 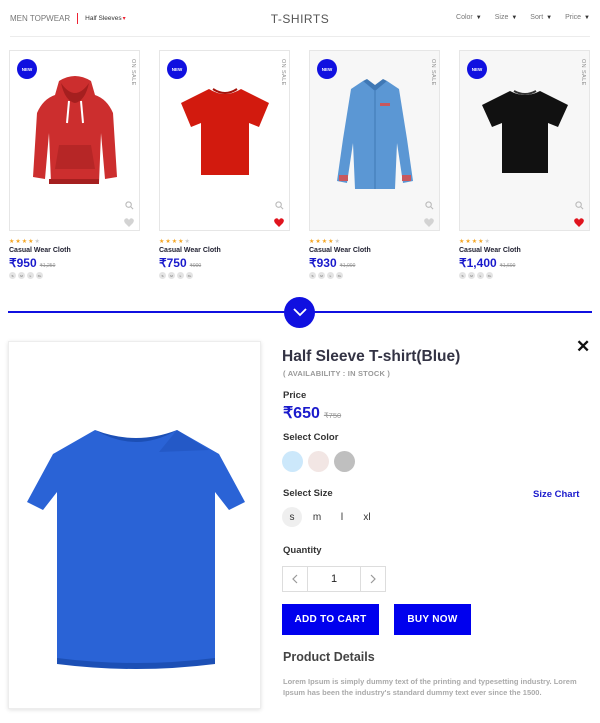 What do you see at coordinates (371, 356) in the screenshot?
I see `product-title: Half Sleeve T-shirt(Blue)` at bounding box center [371, 356].